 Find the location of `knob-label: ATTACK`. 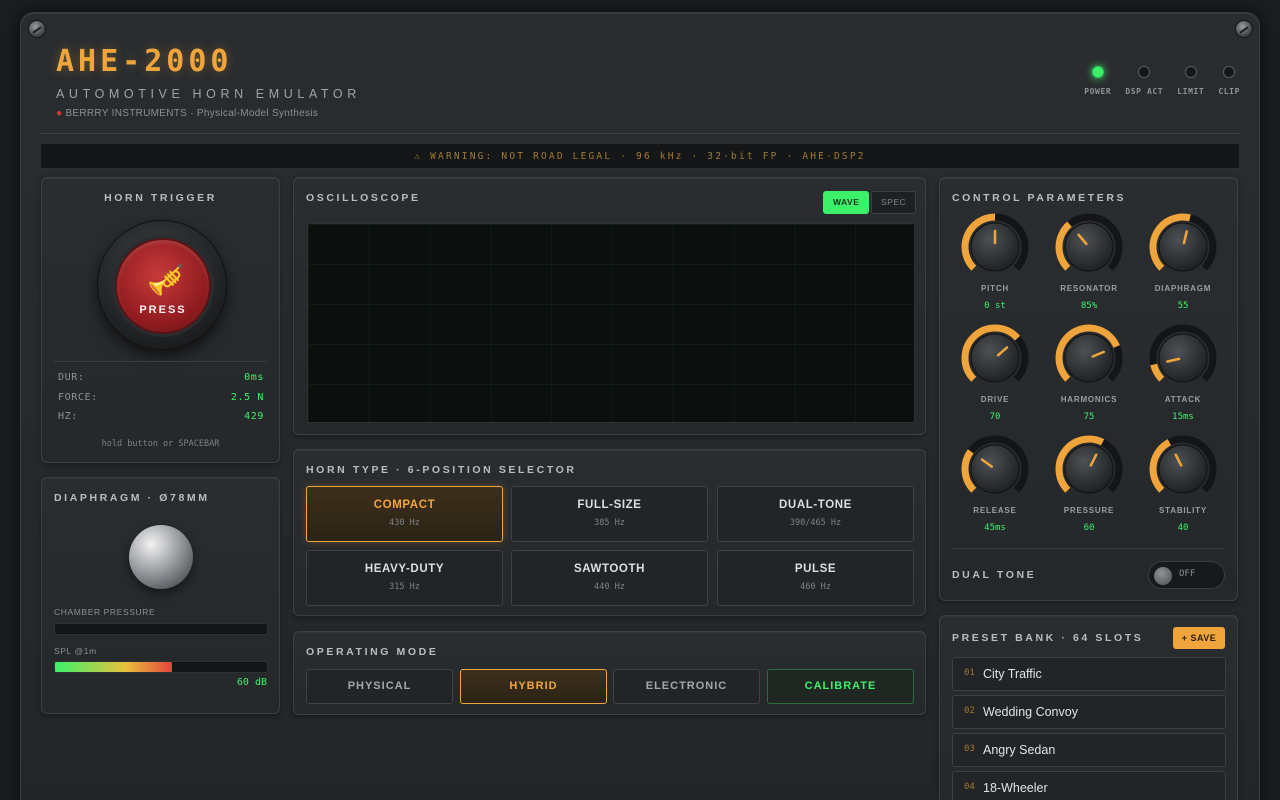

knob-label: ATTACK is located at coordinates (1183, 399).